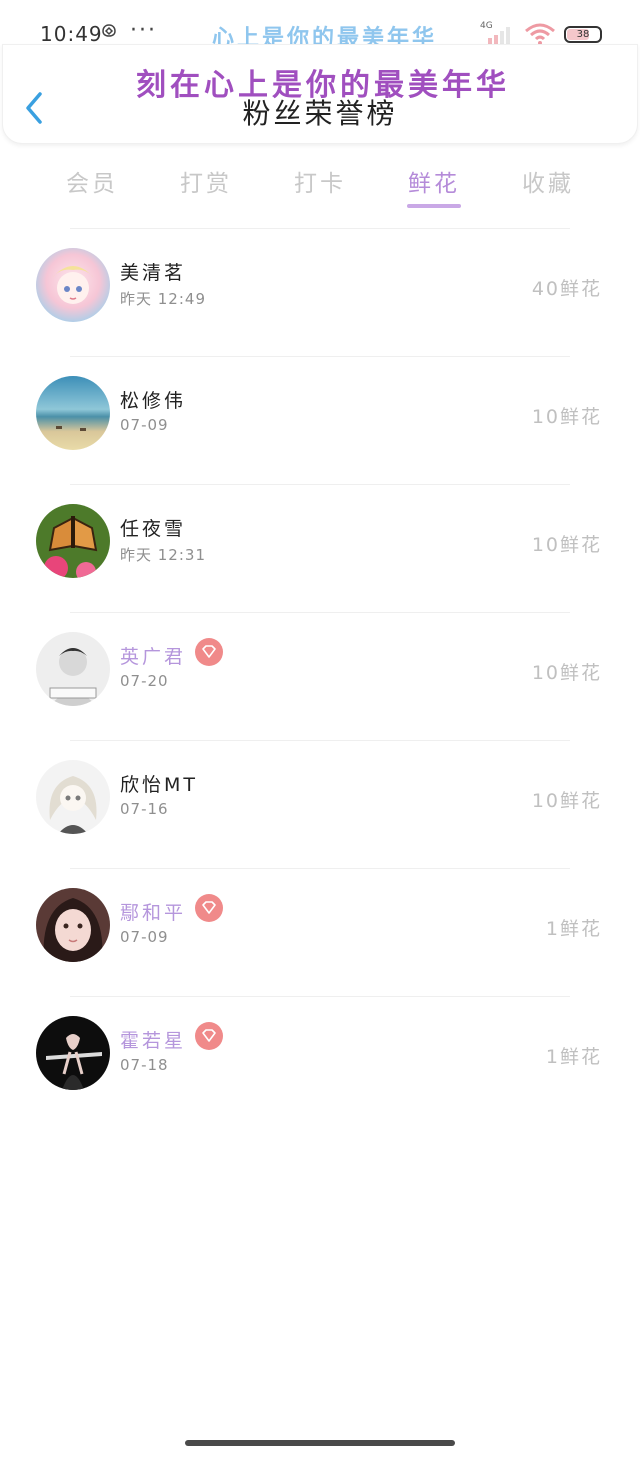 The width and height of the screenshot is (640, 1458). I want to click on signal-icon, so click(501, 35).